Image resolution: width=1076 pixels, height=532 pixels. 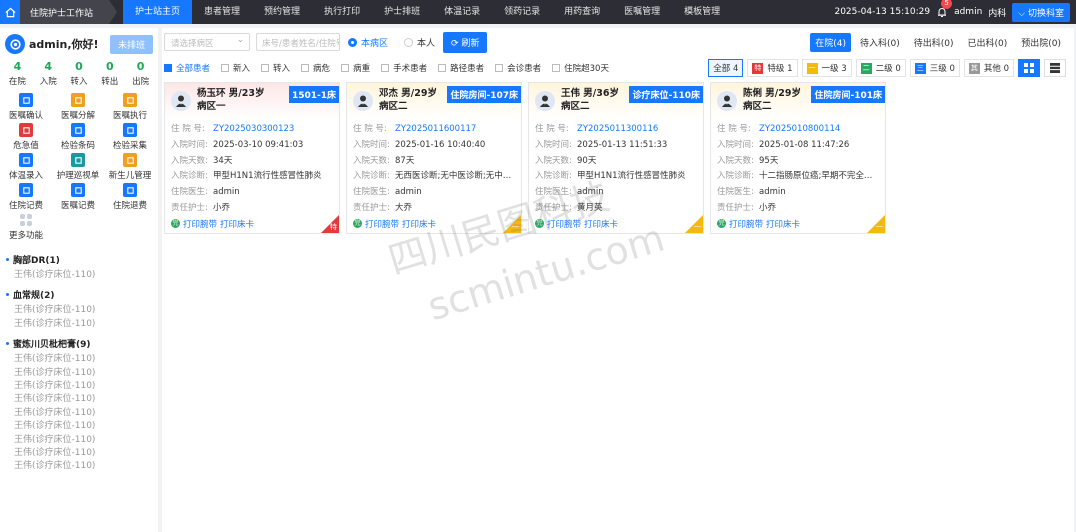 What do you see at coordinates (402, 12) in the screenshot?
I see `nav-item: 护士排班` at bounding box center [402, 12].